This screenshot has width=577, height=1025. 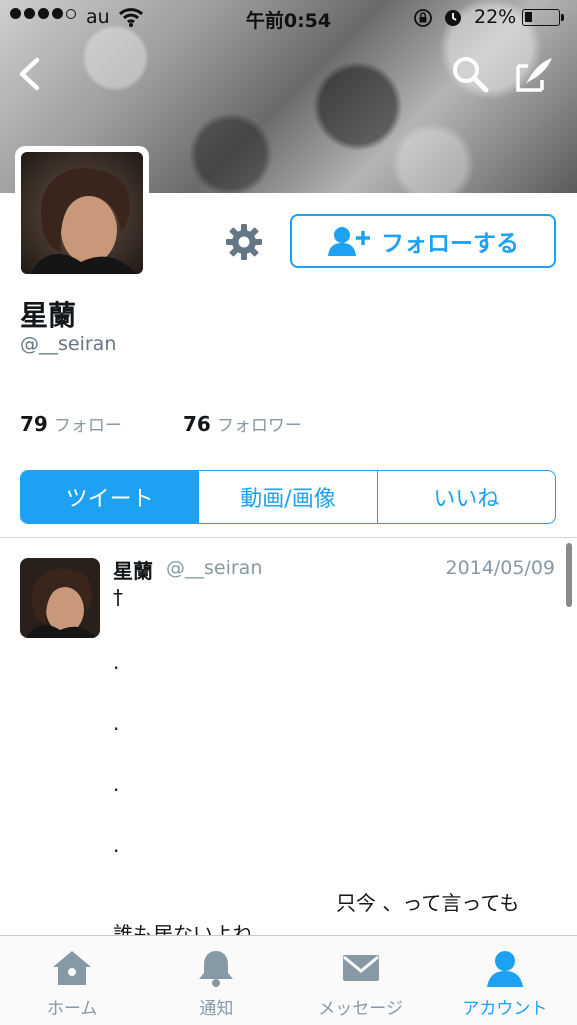 I want to click on followers-stat: 76 フォロワー, so click(x=242, y=423).